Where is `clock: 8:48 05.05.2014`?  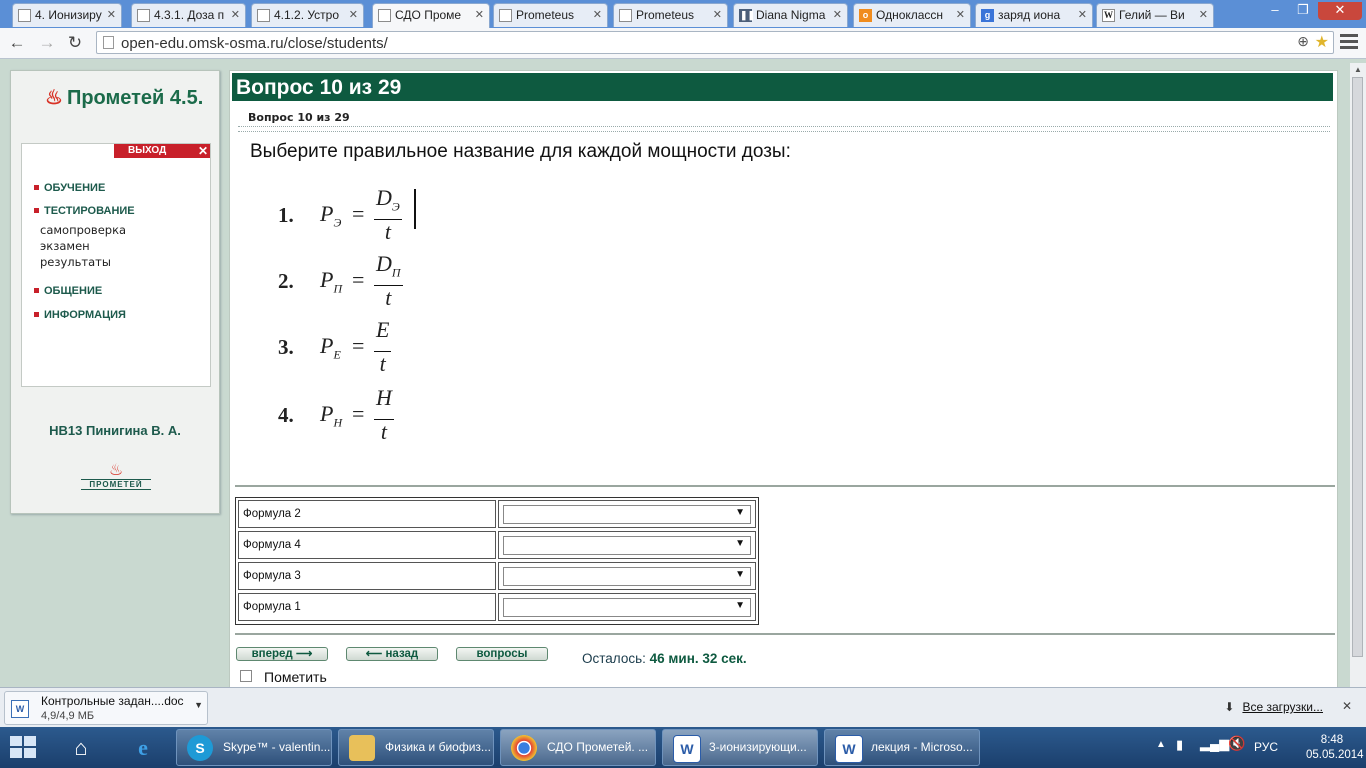 clock: 8:48 05.05.2014 is located at coordinates (1335, 748).